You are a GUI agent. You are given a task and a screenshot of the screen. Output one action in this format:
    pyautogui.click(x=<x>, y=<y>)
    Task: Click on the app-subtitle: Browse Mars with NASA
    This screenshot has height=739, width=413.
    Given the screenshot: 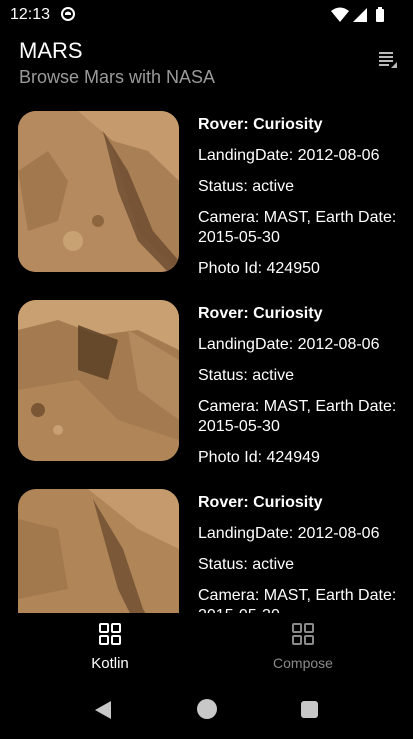 What is the action you would take?
    pyautogui.click(x=117, y=77)
    